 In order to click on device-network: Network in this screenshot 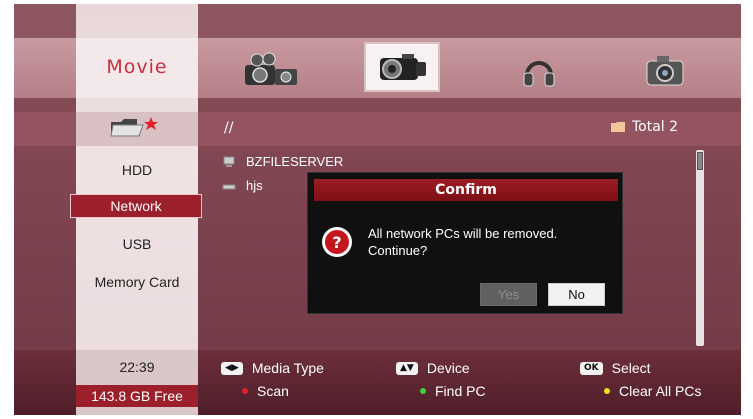, I will do `click(136, 206)`.